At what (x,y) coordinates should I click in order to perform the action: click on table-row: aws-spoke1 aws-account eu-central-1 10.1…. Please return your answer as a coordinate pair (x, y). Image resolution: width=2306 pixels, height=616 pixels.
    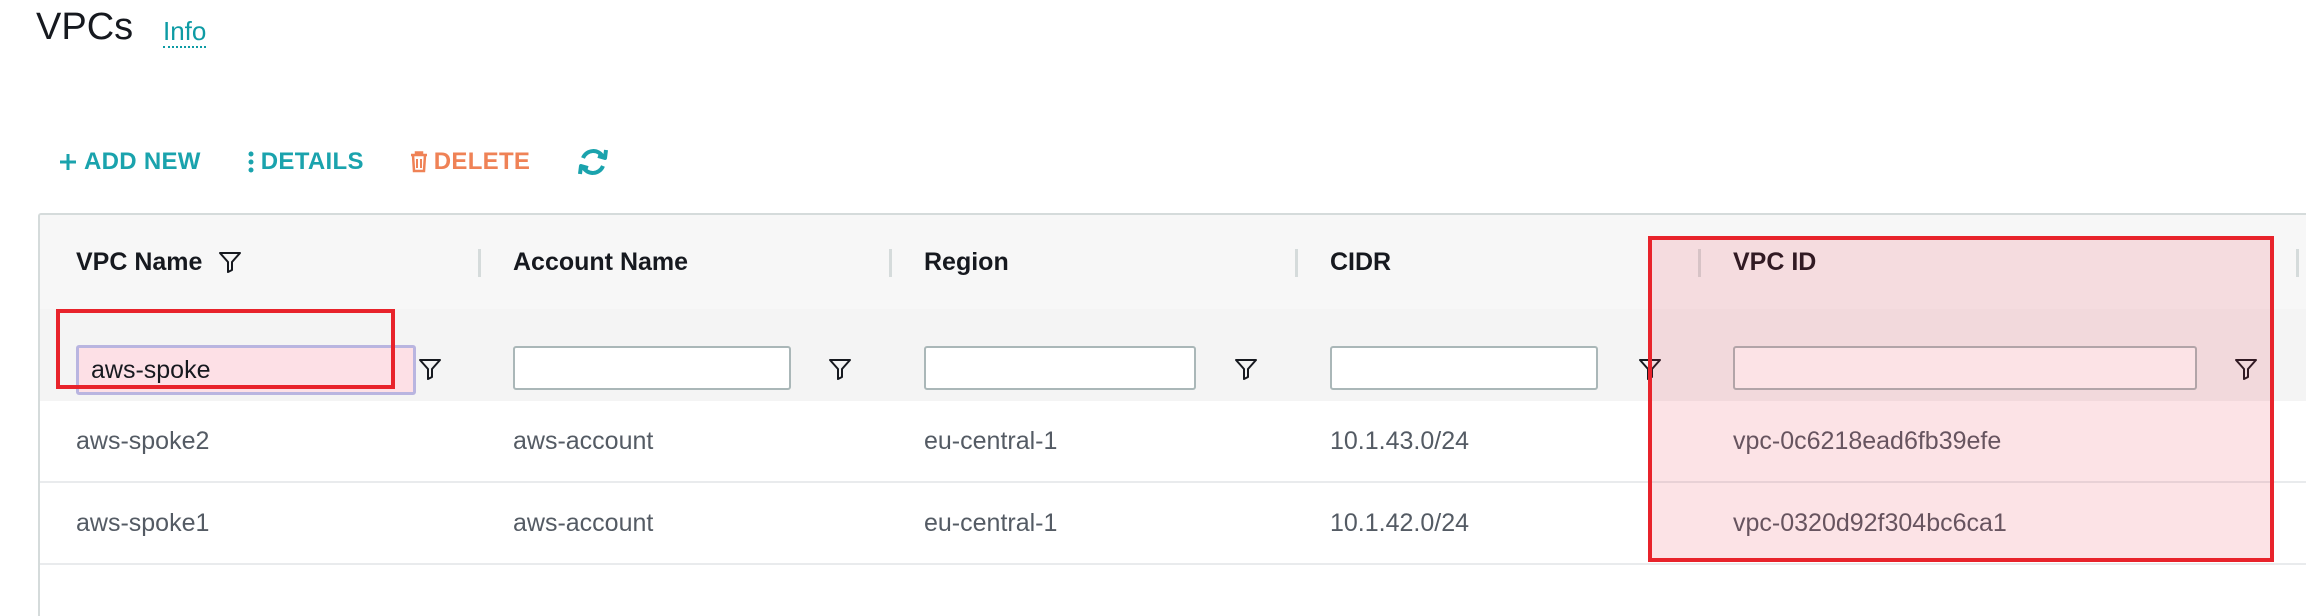
    Looking at the image, I should click on (1173, 524).